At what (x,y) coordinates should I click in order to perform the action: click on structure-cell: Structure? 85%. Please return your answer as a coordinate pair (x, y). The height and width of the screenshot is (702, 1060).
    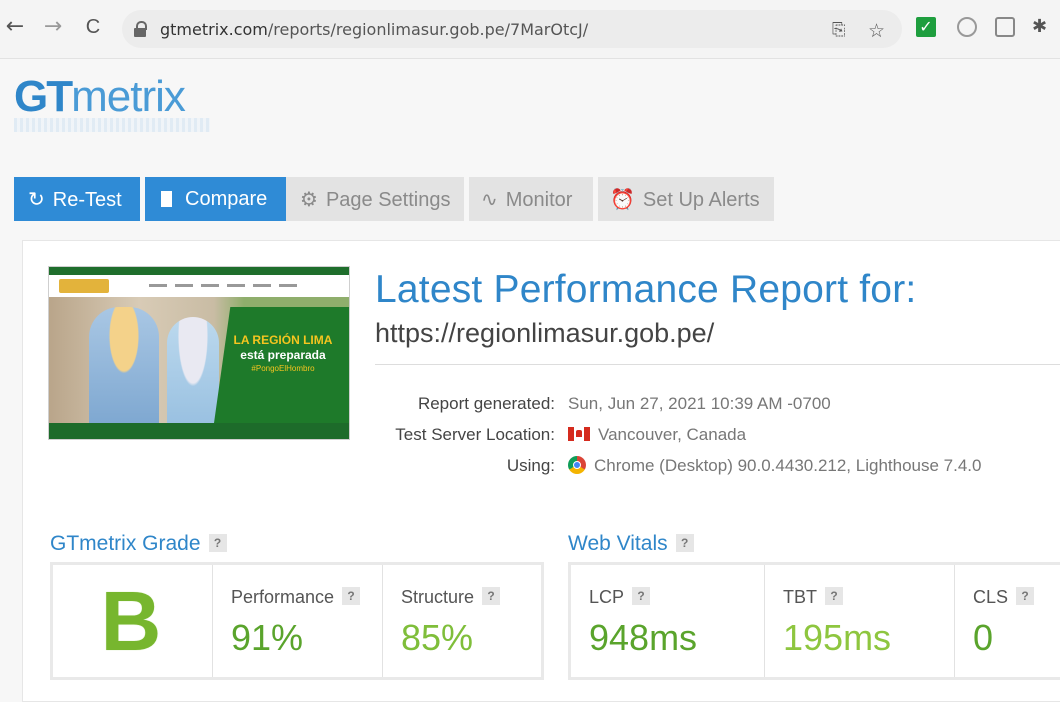
    Looking at the image, I should click on (463, 621).